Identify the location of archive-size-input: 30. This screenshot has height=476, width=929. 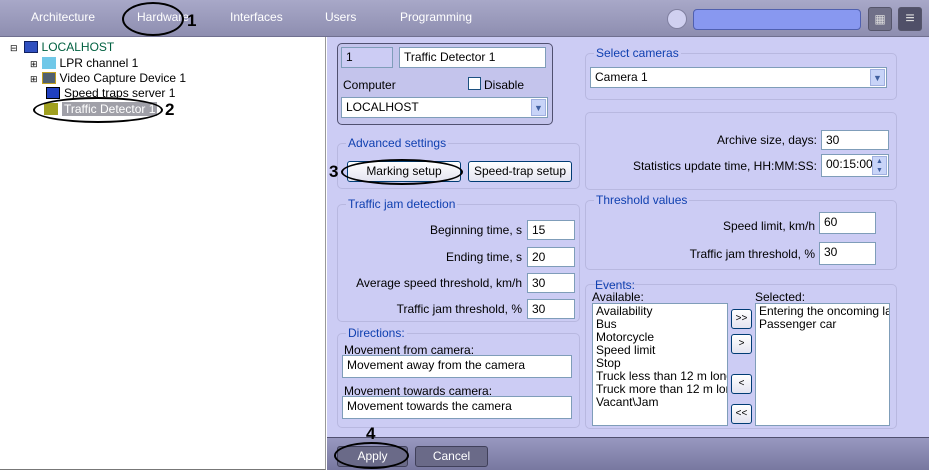
(855, 140).